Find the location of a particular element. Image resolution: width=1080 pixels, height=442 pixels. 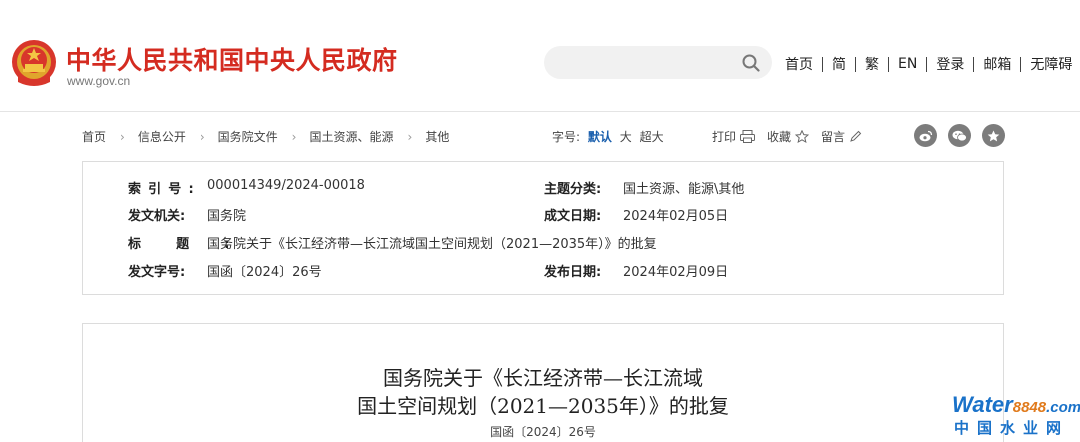

watermark-logo: Water8848.com 中国水业网 is located at coordinates (1015, 417).